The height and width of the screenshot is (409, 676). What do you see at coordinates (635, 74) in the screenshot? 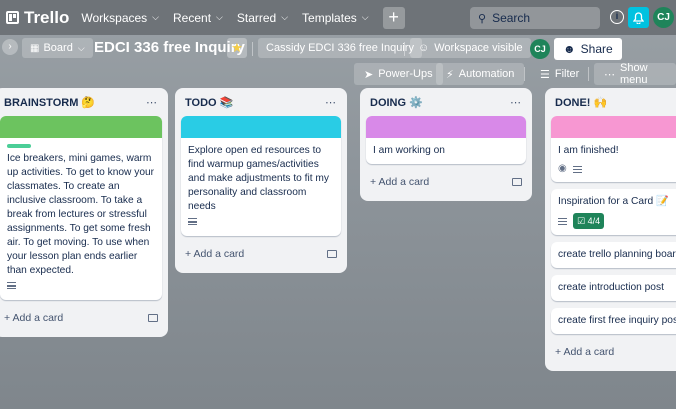
I see `show-menu-button: ⋯ Show menu` at bounding box center [635, 74].